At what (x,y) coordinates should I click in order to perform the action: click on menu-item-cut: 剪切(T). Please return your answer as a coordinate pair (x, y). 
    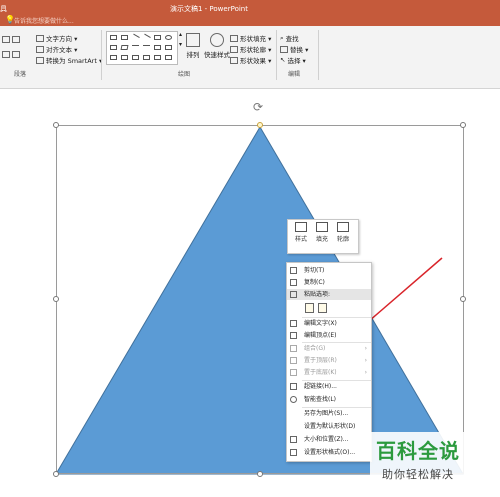
    Looking at the image, I should click on (329, 270).